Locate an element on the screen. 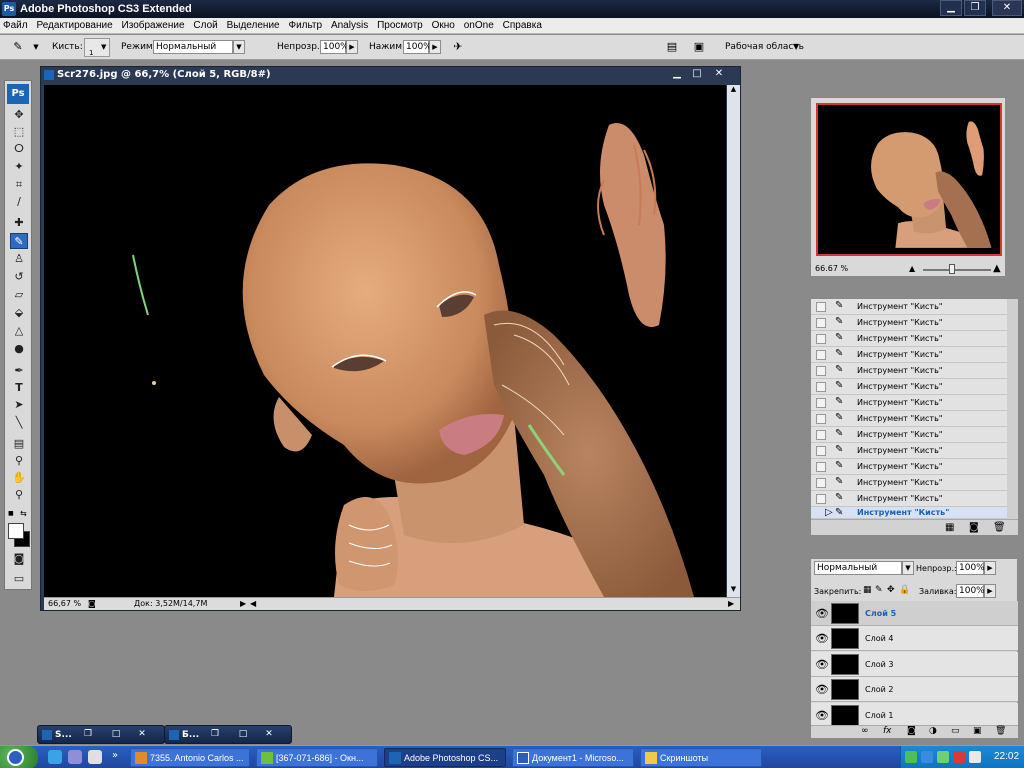 This screenshot has height=768, width=1024. zoom-slider-handle is located at coordinates (952, 269).